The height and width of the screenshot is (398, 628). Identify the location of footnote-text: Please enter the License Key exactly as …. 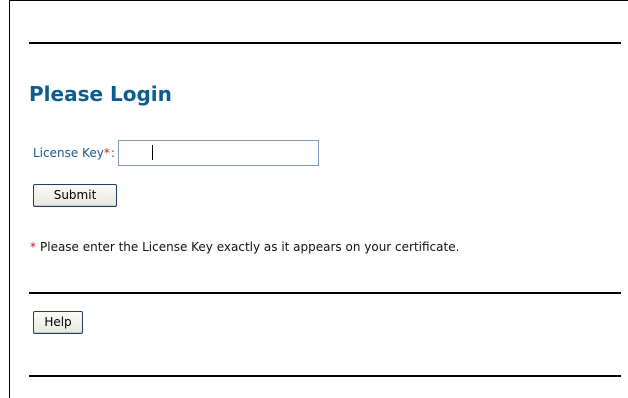
(250, 247).